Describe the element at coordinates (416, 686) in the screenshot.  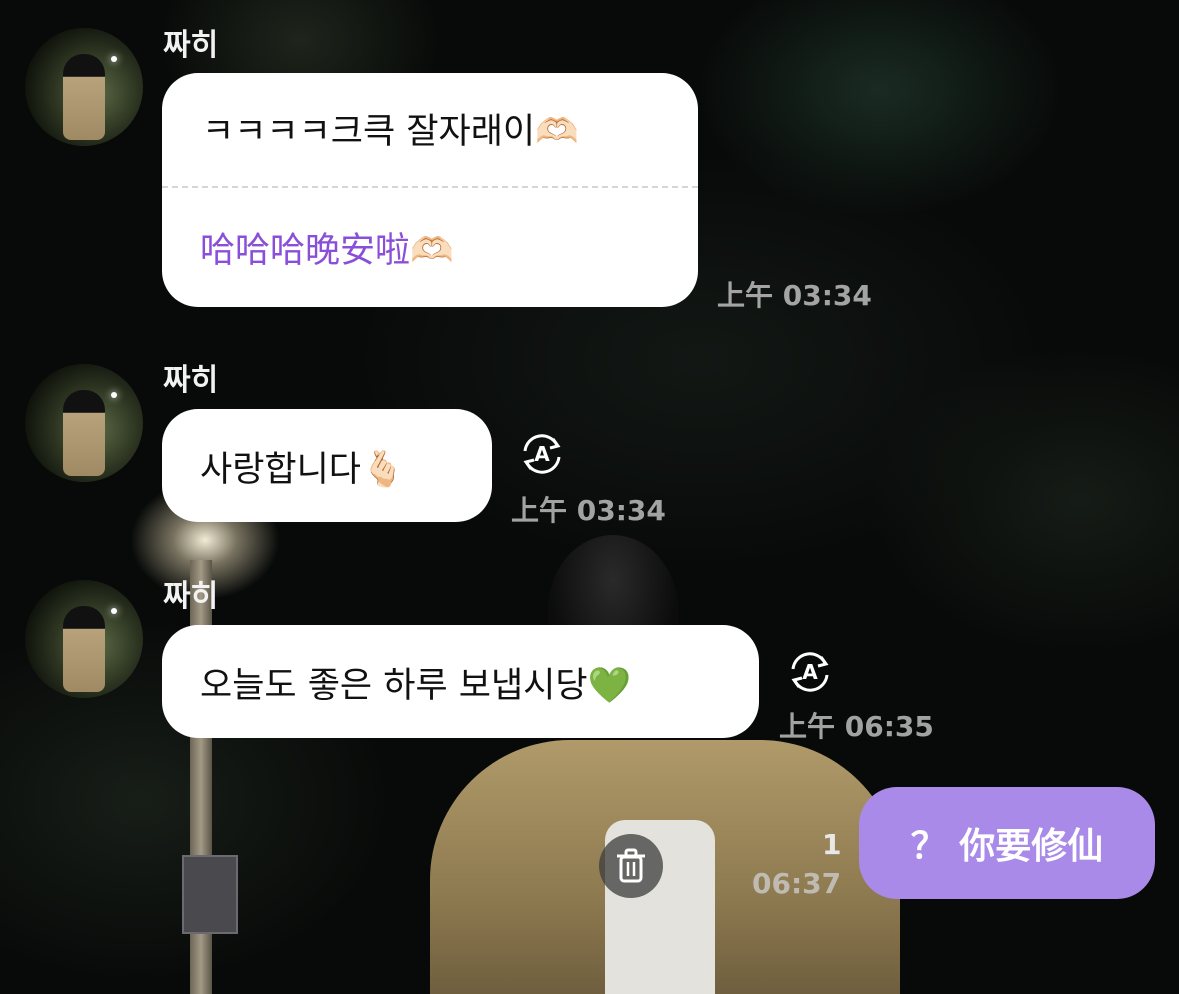
I see `message-text: 오늘도 좋은 하루 보냅시당💚` at that location.